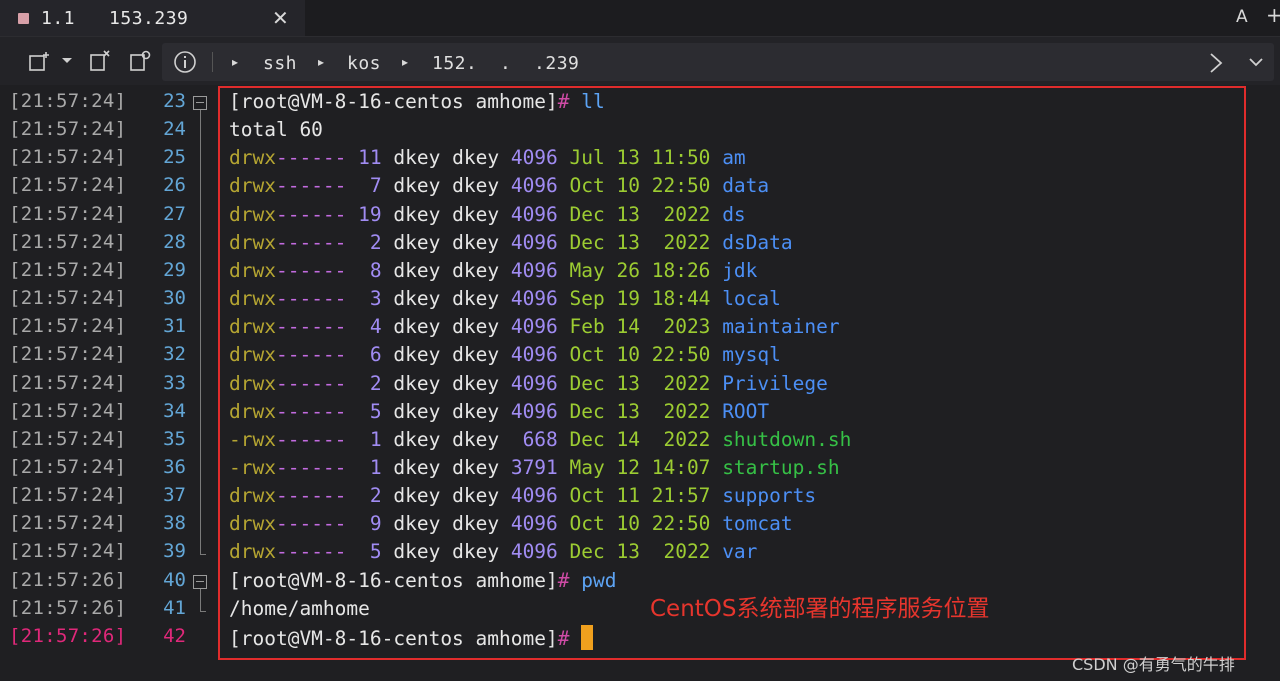 This screenshot has width=1280, height=681. Describe the element at coordinates (174, 466) in the screenshot. I see `line-number: 36` at that location.